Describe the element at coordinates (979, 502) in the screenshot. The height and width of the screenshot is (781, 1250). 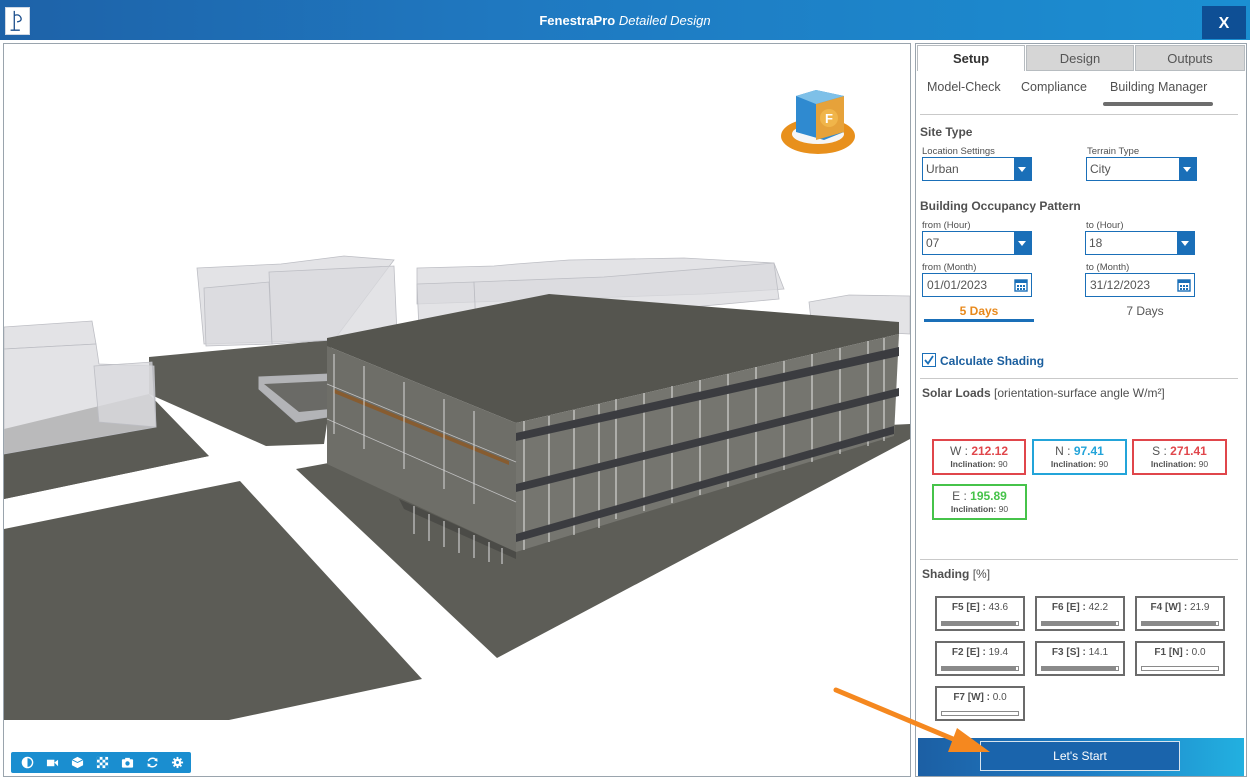
I see `solar-card-e: E : 195.89 Inclination: 90` at that location.